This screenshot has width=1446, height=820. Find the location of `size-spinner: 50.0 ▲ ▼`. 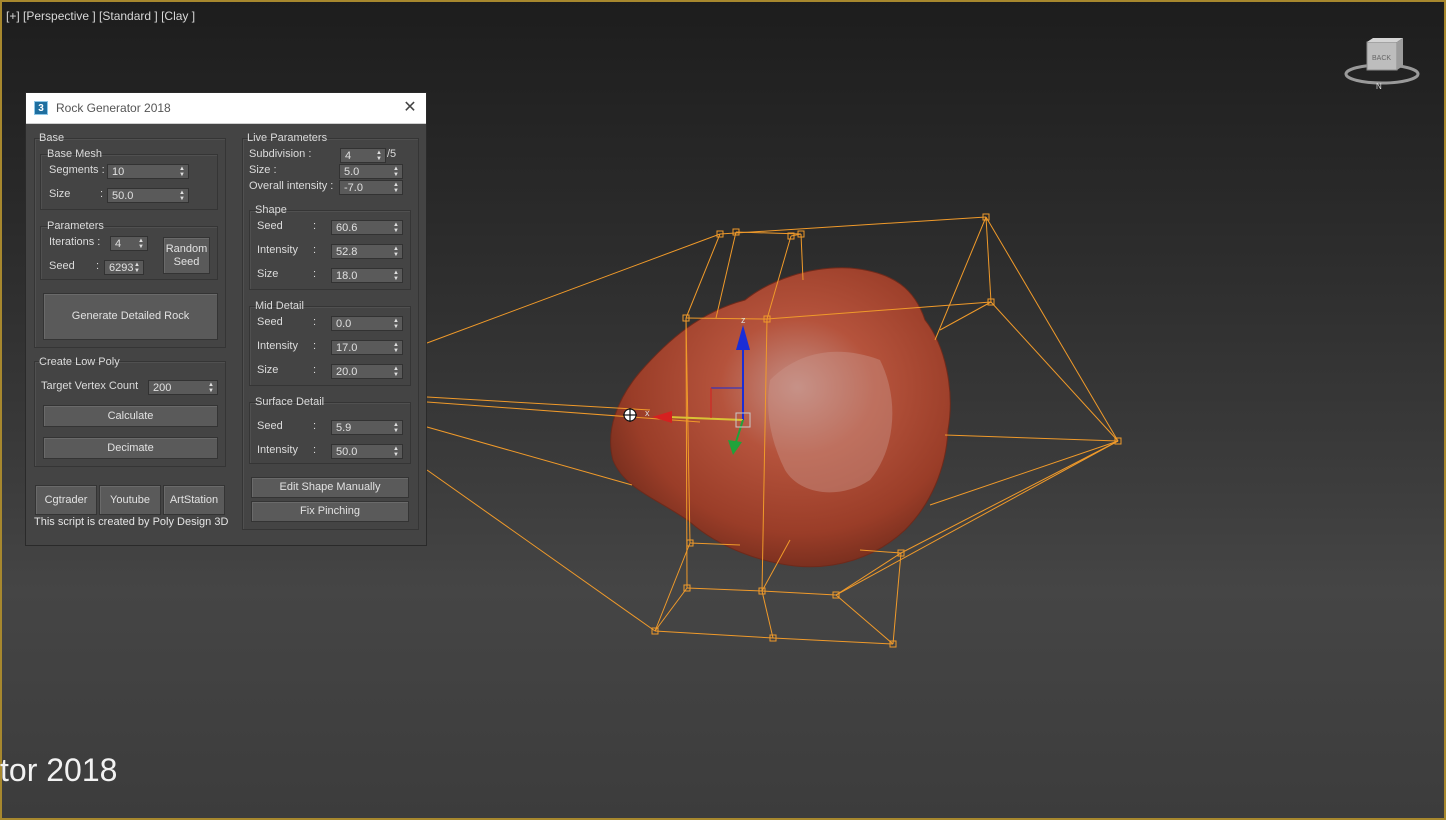

size-spinner: 50.0 ▲ ▼ is located at coordinates (148, 195).